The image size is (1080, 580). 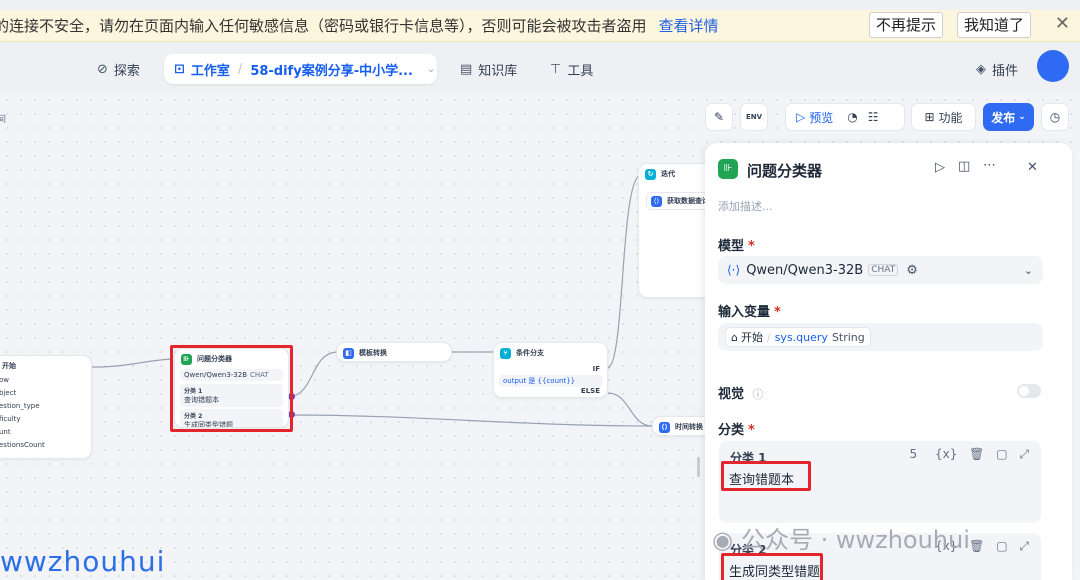 What do you see at coordinates (624, 271) in the screenshot?
I see `edge-if-iteration` at bounding box center [624, 271].